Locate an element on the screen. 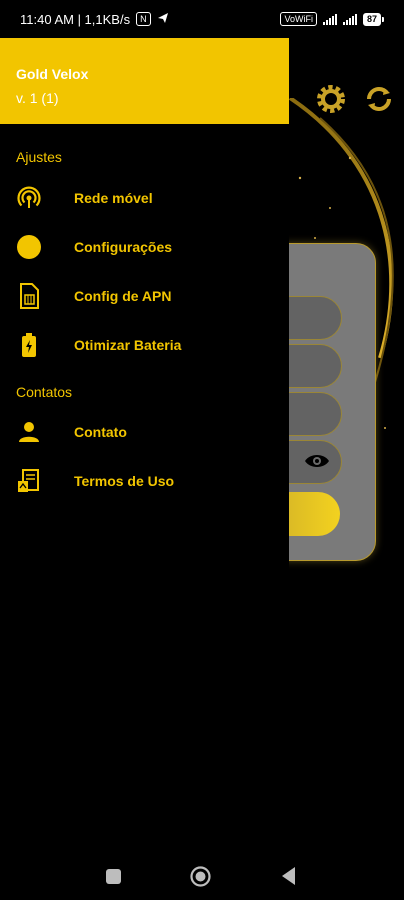 This screenshot has width=404, height=900. status-bar: 11:40 AM | 1,1KB/s N VoWiFi 87 is located at coordinates (202, 19).